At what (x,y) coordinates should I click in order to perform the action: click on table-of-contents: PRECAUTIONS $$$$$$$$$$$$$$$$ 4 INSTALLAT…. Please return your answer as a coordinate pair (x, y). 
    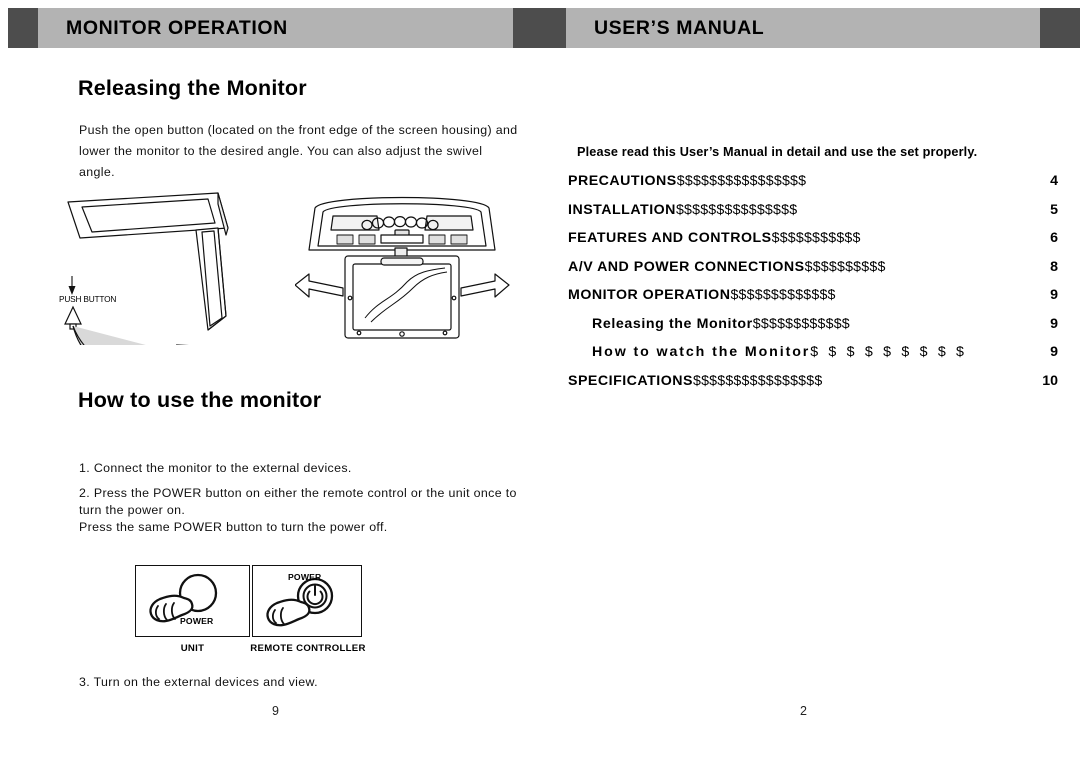
    Looking at the image, I should click on (818, 287).